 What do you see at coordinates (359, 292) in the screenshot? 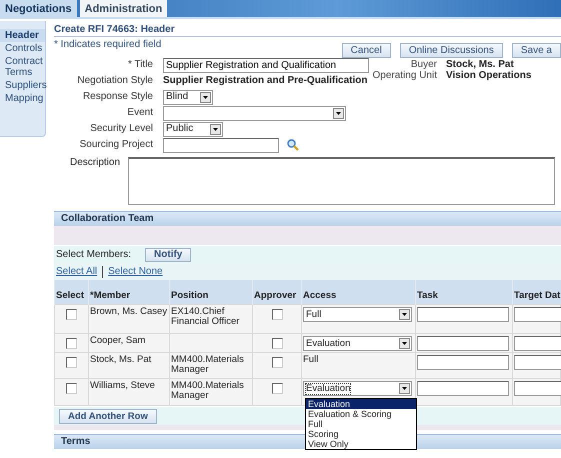
I see `column-header: Access` at bounding box center [359, 292].